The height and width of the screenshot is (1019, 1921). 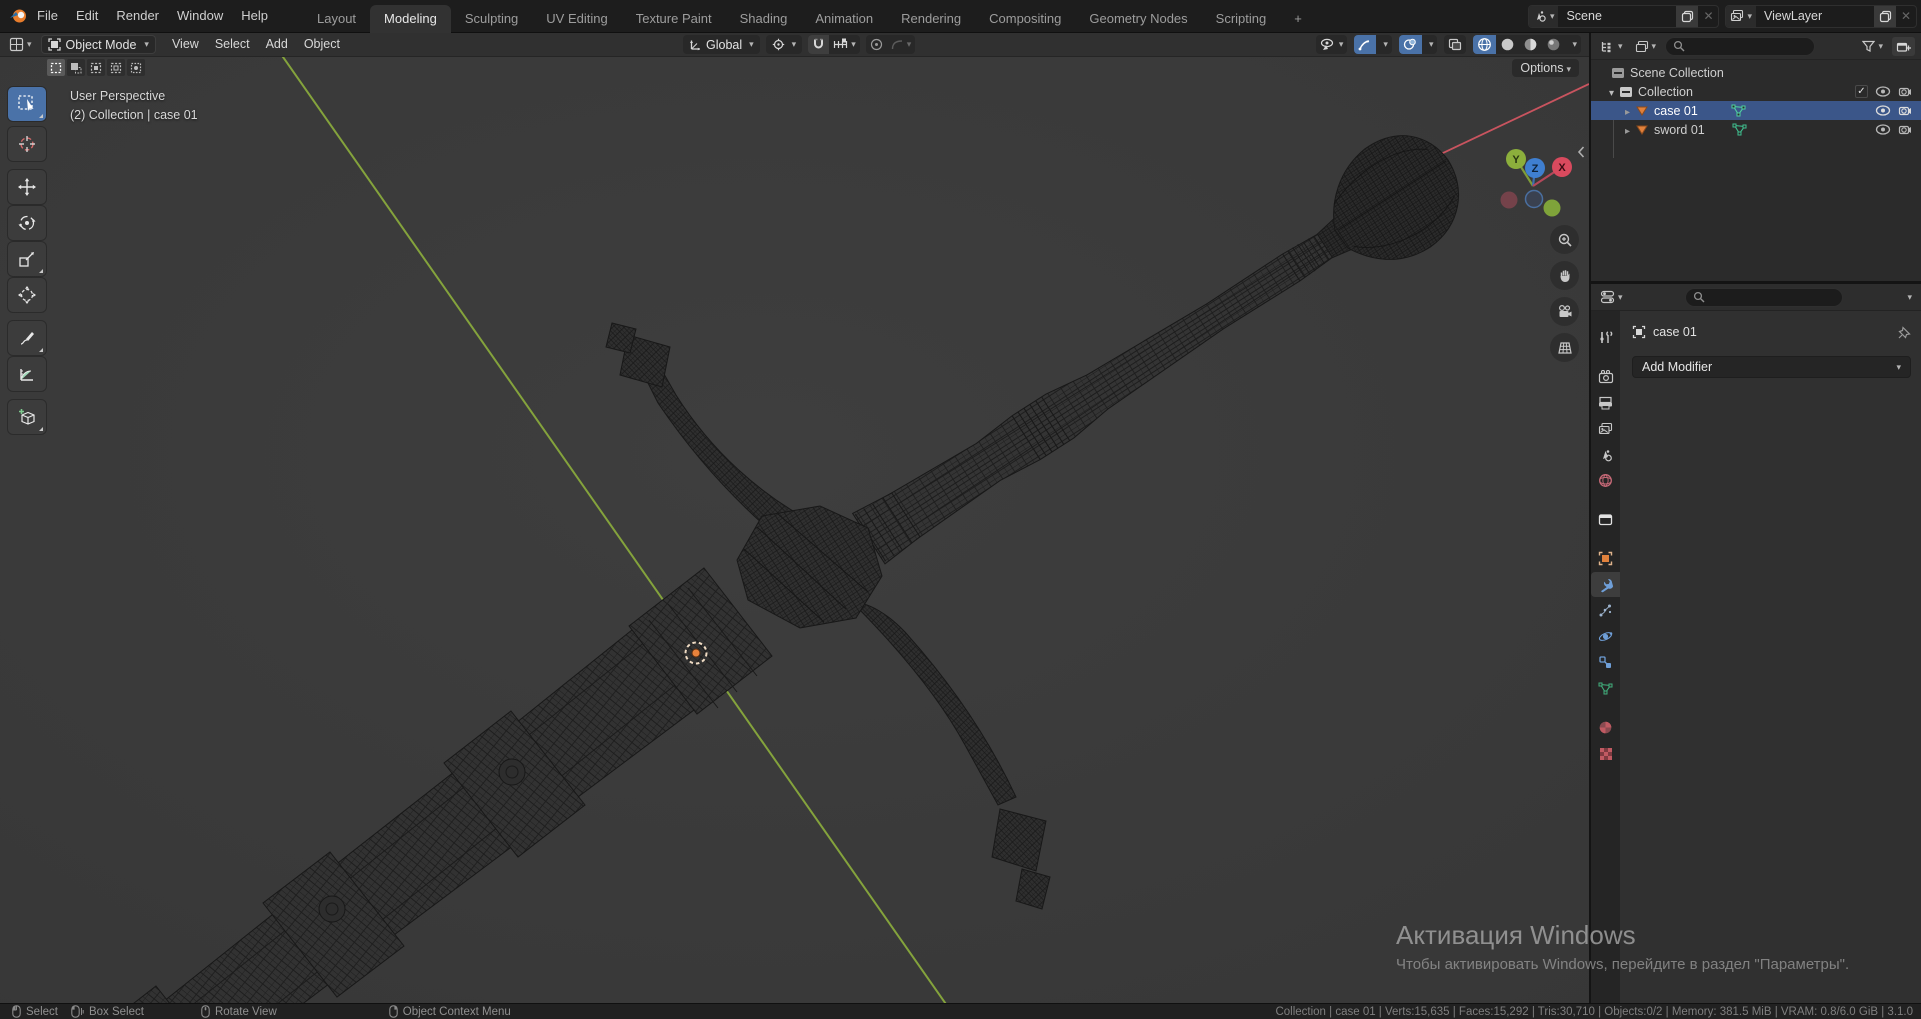 I want to click on shading-material-toggle, so click(x=1530, y=44).